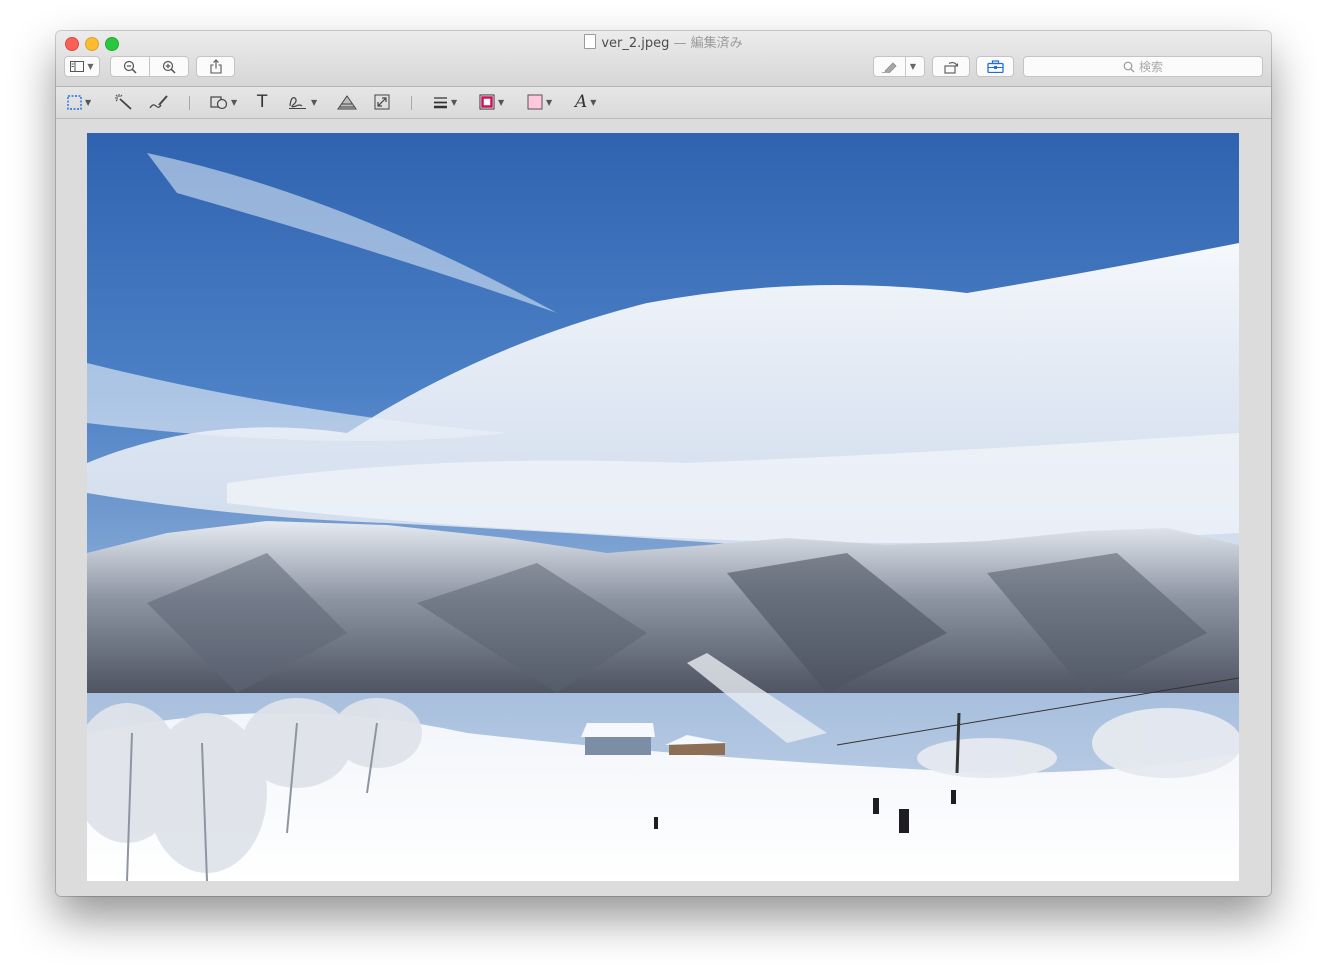 This screenshot has height=977, width=1327. What do you see at coordinates (1129, 66) in the screenshot?
I see `search-icon` at bounding box center [1129, 66].